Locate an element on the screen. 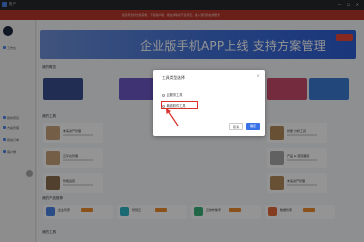  highlight-box is located at coordinates (179, 105).